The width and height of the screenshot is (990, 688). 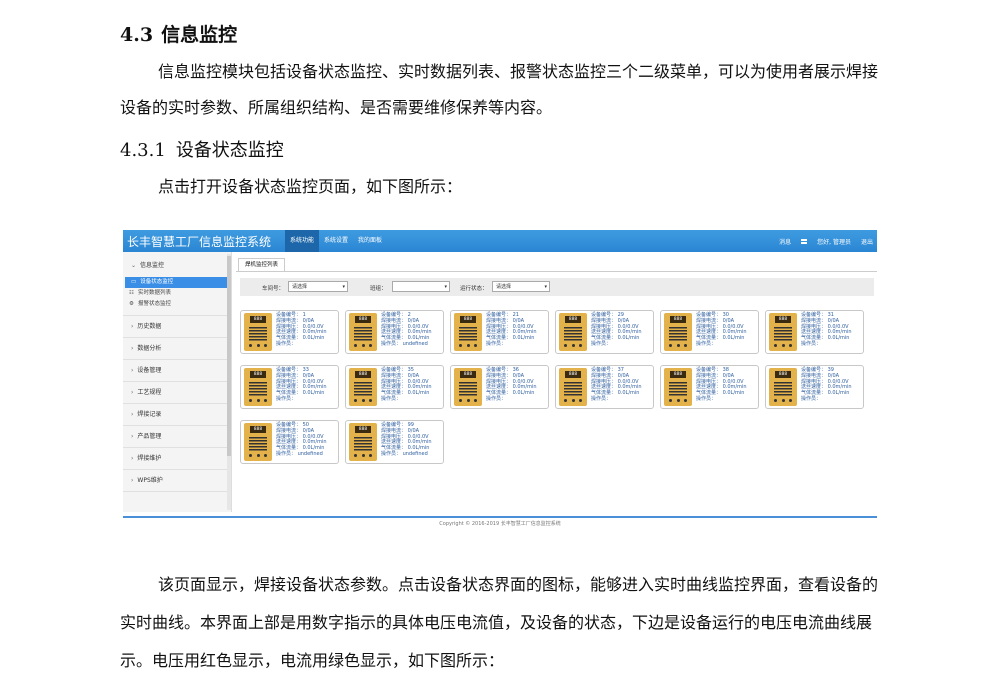 I want to click on workshop-select: 请选择 ▾, so click(x=318, y=286).